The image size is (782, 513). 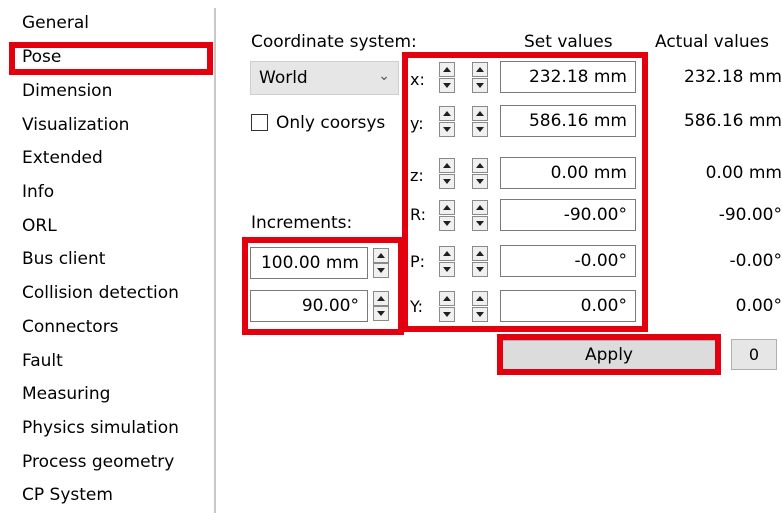 I want to click on p-coarse-up, so click(x=447, y=253).